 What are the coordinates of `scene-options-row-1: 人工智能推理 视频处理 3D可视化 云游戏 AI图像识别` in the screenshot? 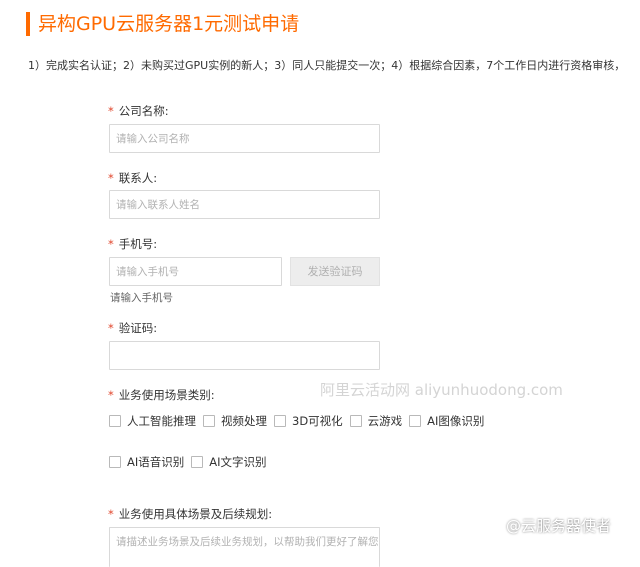 It's located at (300, 421).